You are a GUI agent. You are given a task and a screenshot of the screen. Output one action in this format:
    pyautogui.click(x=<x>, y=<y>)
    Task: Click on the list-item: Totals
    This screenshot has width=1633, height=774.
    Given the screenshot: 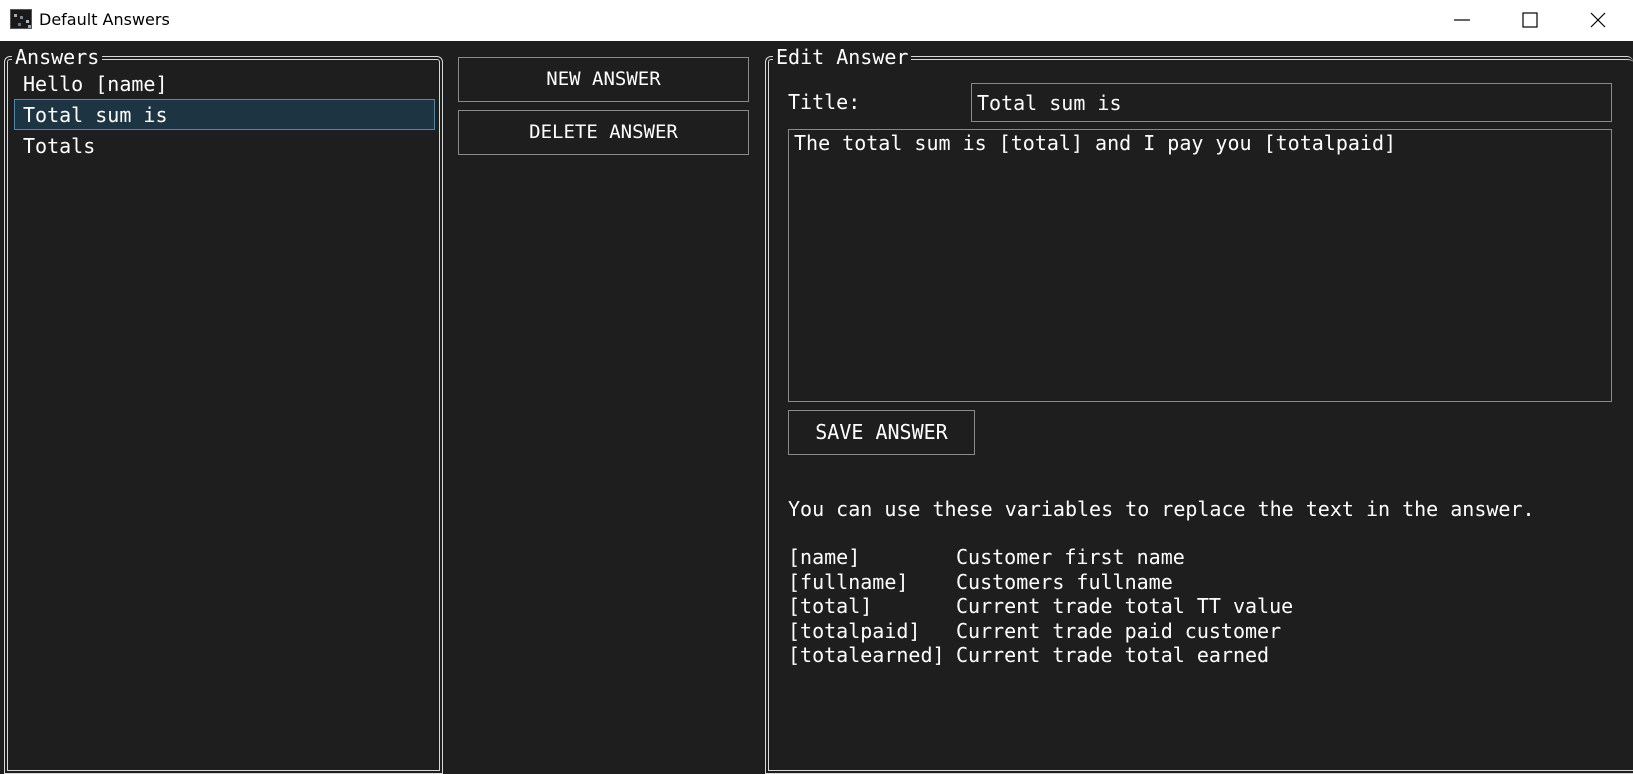 What is the action you would take?
    pyautogui.click(x=224, y=145)
    